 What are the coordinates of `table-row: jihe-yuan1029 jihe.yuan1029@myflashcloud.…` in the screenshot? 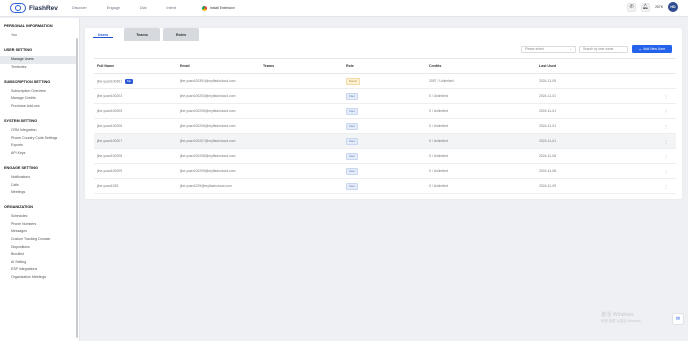 It's located at (385, 186).